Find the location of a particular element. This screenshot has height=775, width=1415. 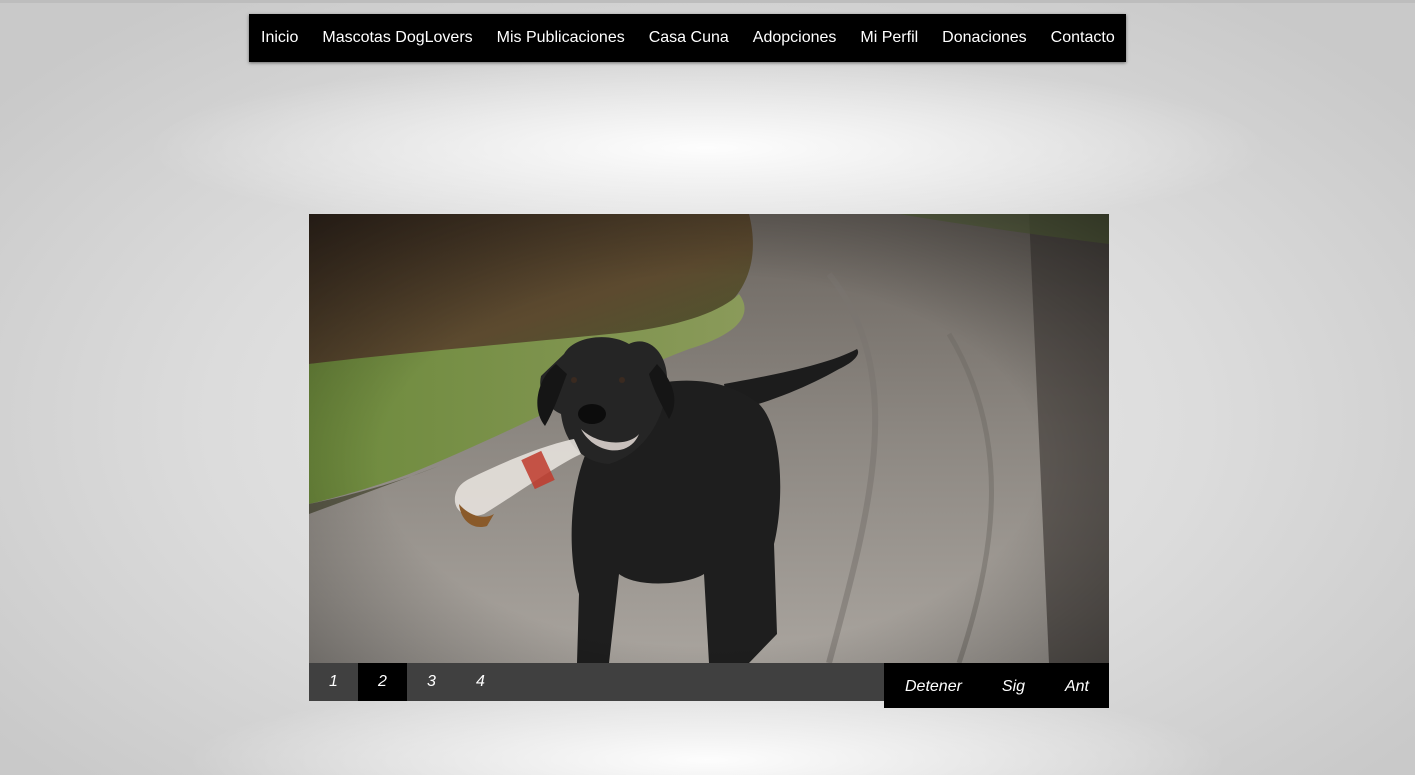

nav-item-mascotas-doglovers: Mascotas DogLovers is located at coordinates (397, 38).